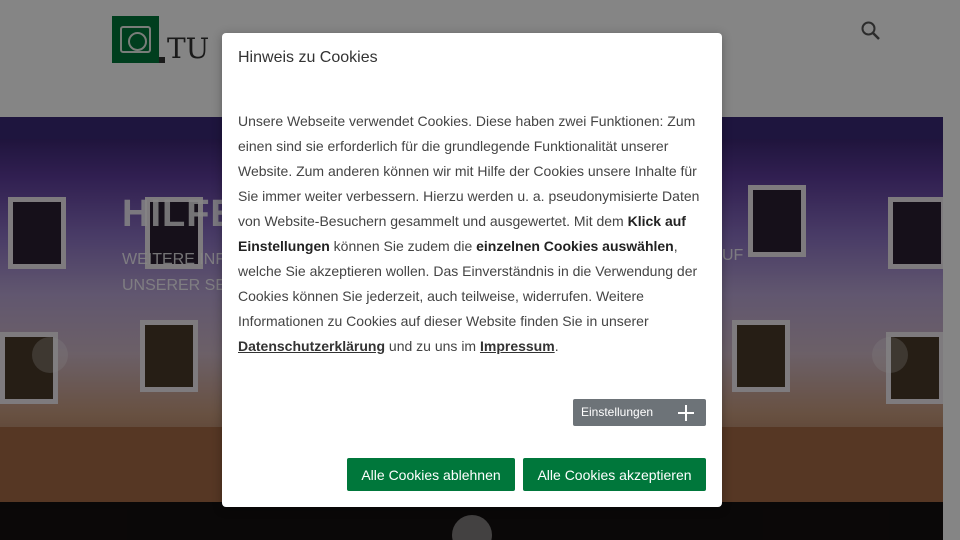  I want to click on plus-icon, so click(686, 413).